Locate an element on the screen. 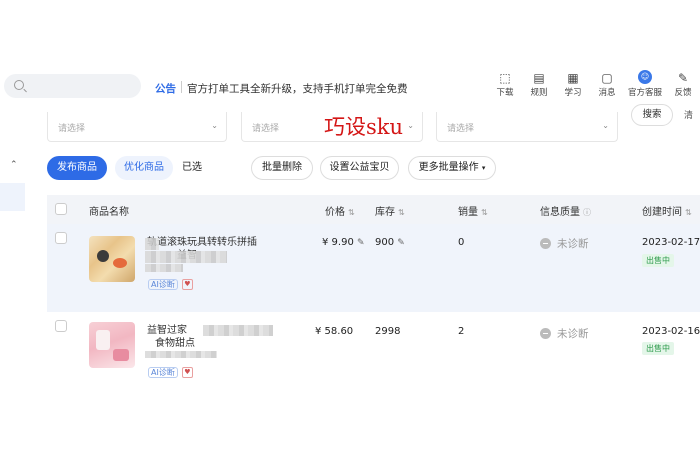  selected-count: 已选 is located at coordinates (192, 167).